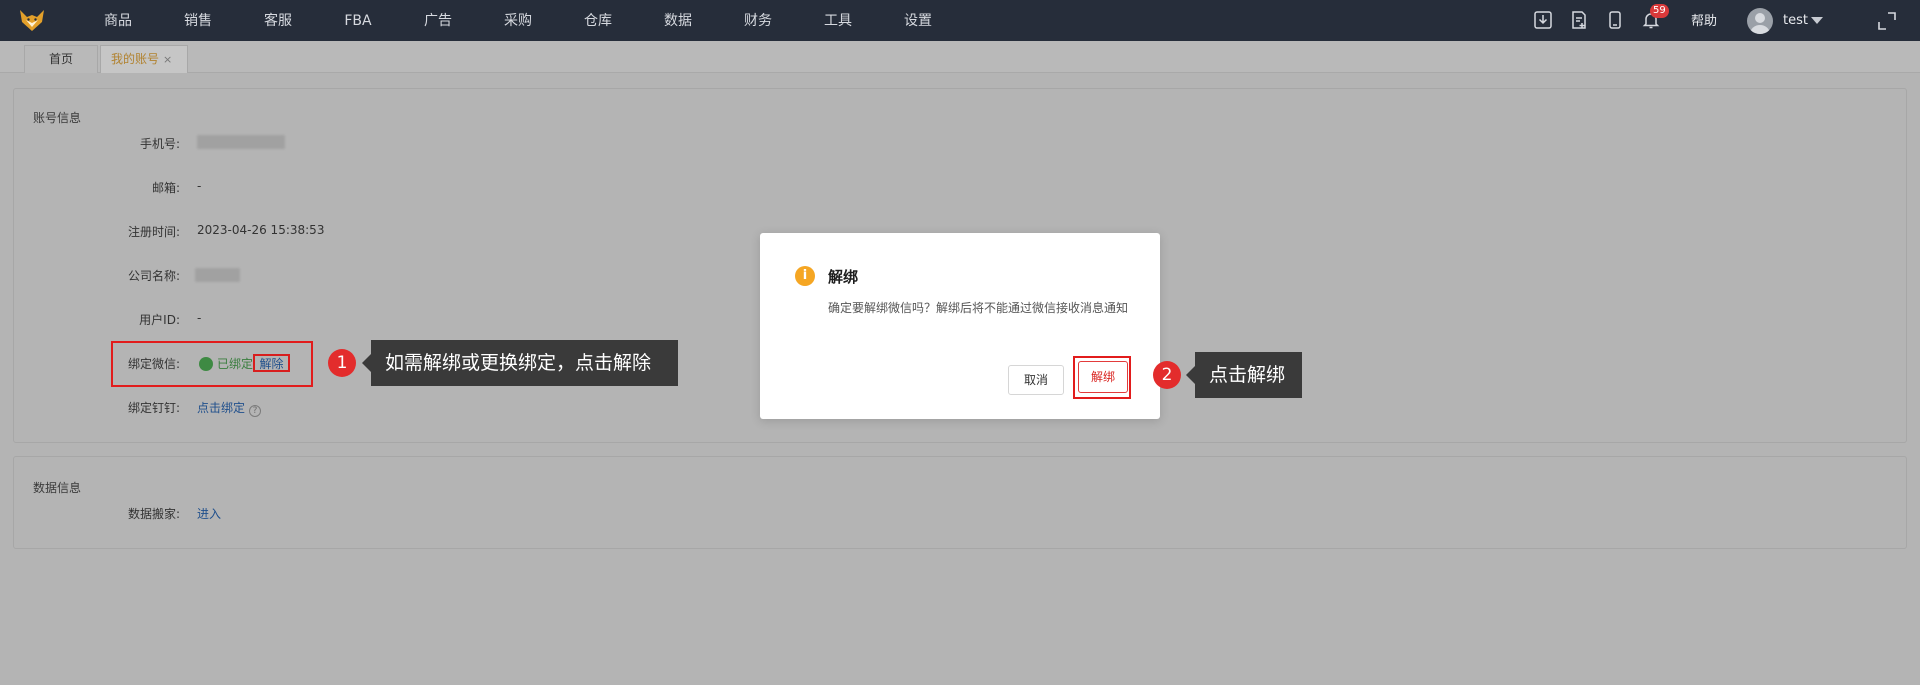 The image size is (1920, 685). What do you see at coordinates (978, 308) in the screenshot?
I see `dialog-message: 确定要解绑微信吗？解绑后将不能通过微信接收消息通知` at bounding box center [978, 308].